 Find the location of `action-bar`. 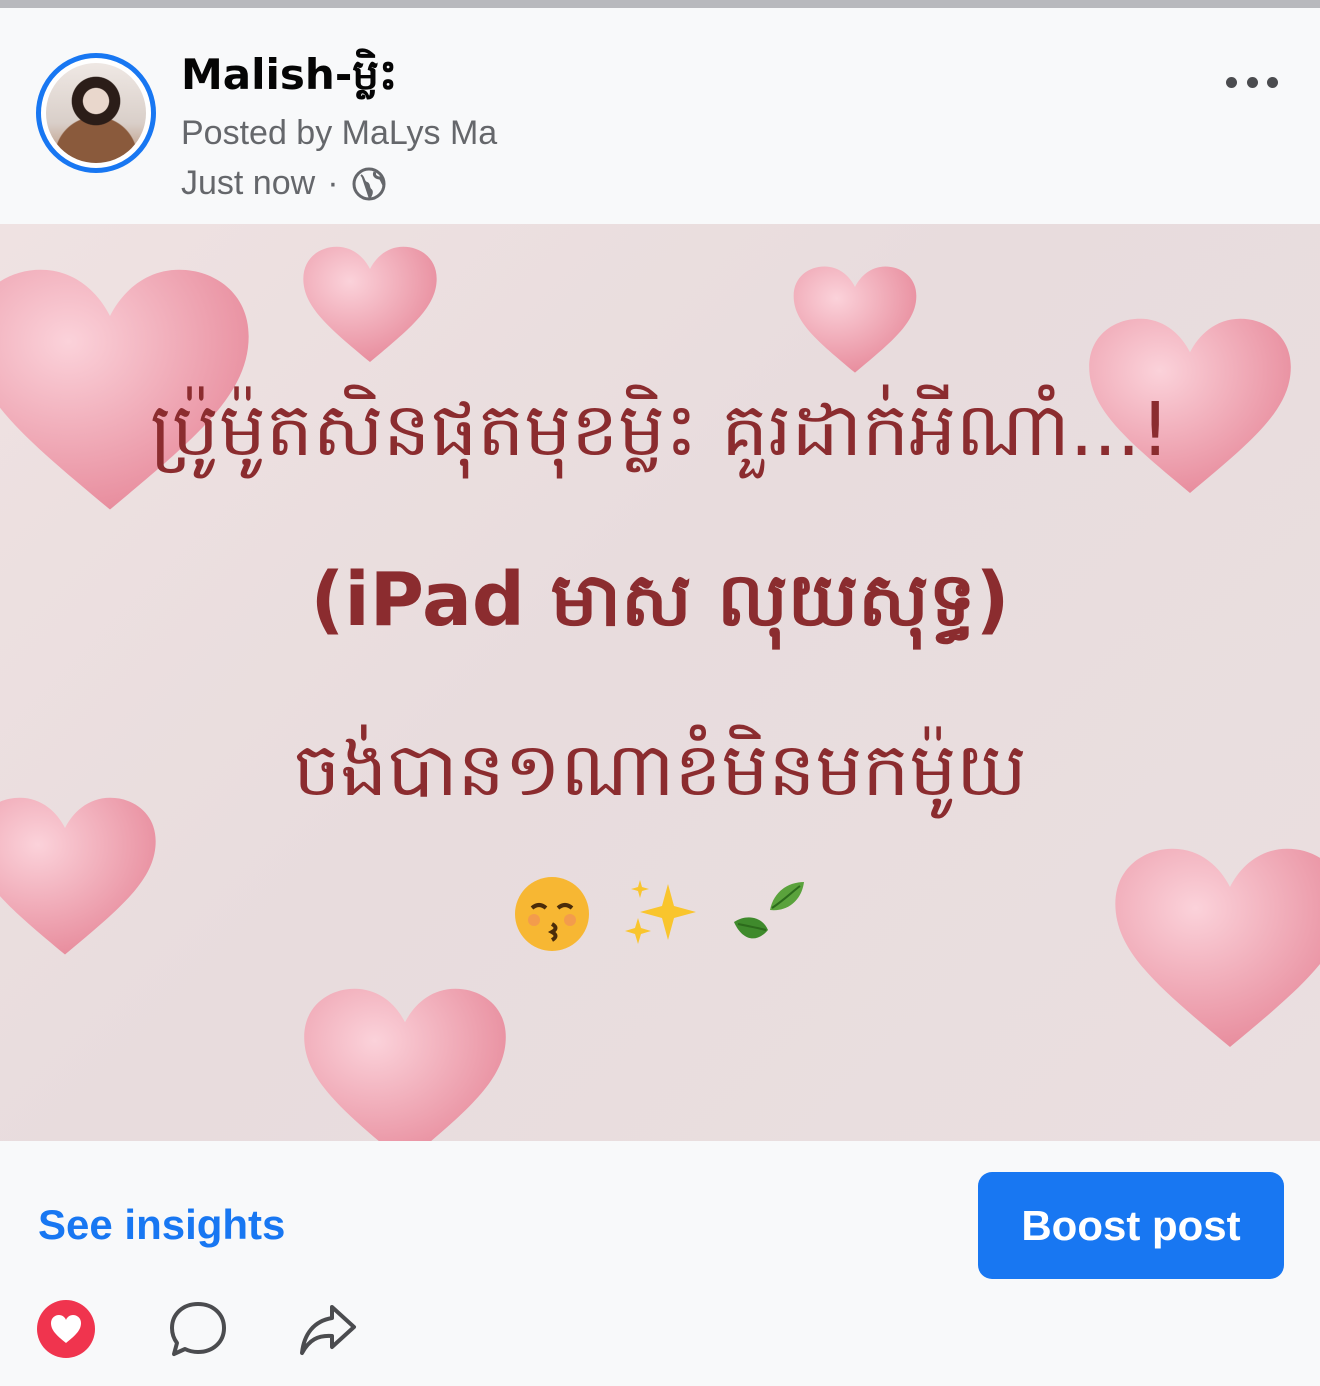

action-bar is located at coordinates (660, 1329).